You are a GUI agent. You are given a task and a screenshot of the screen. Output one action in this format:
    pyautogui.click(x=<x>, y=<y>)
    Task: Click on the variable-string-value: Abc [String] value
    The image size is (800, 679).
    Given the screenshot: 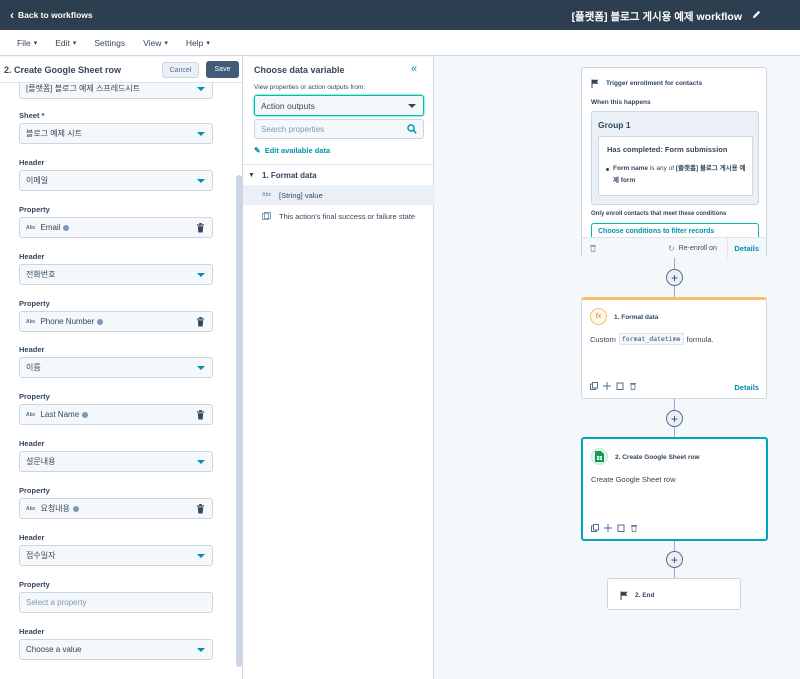 What is the action you would take?
    pyautogui.click(x=338, y=195)
    